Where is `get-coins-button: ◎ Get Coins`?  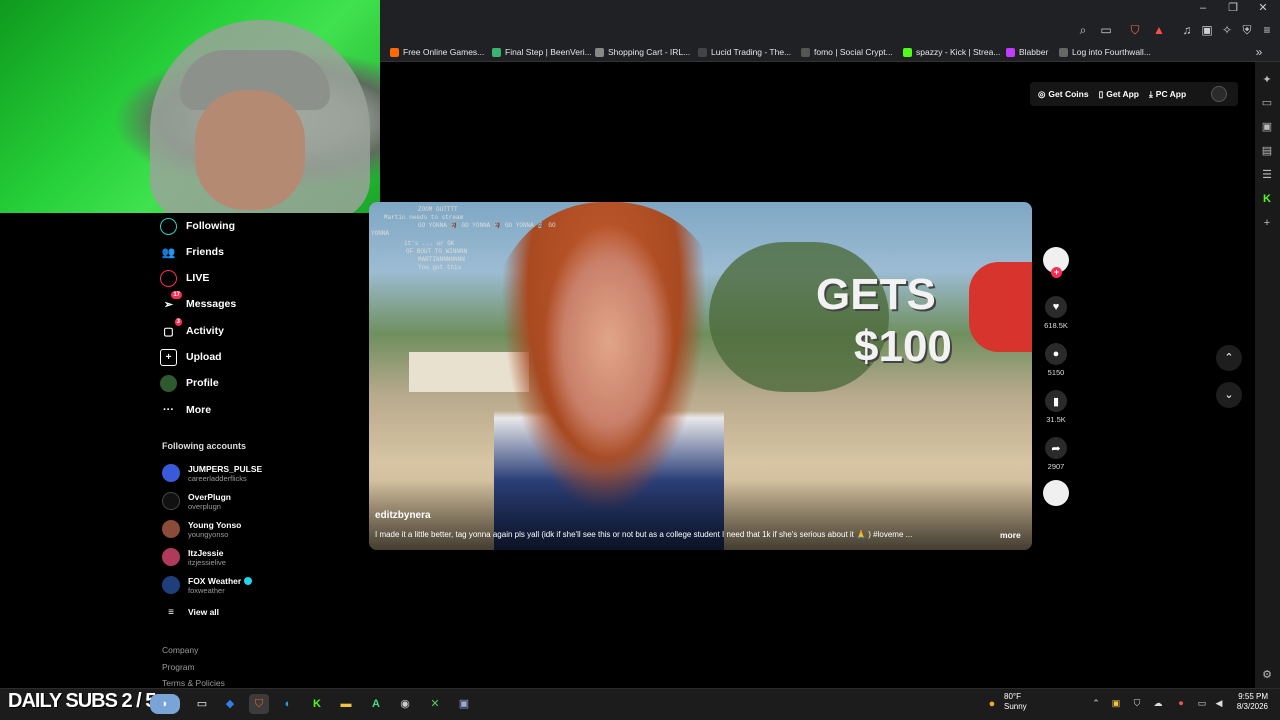
get-coins-button: ◎ Get Coins is located at coordinates (1063, 94).